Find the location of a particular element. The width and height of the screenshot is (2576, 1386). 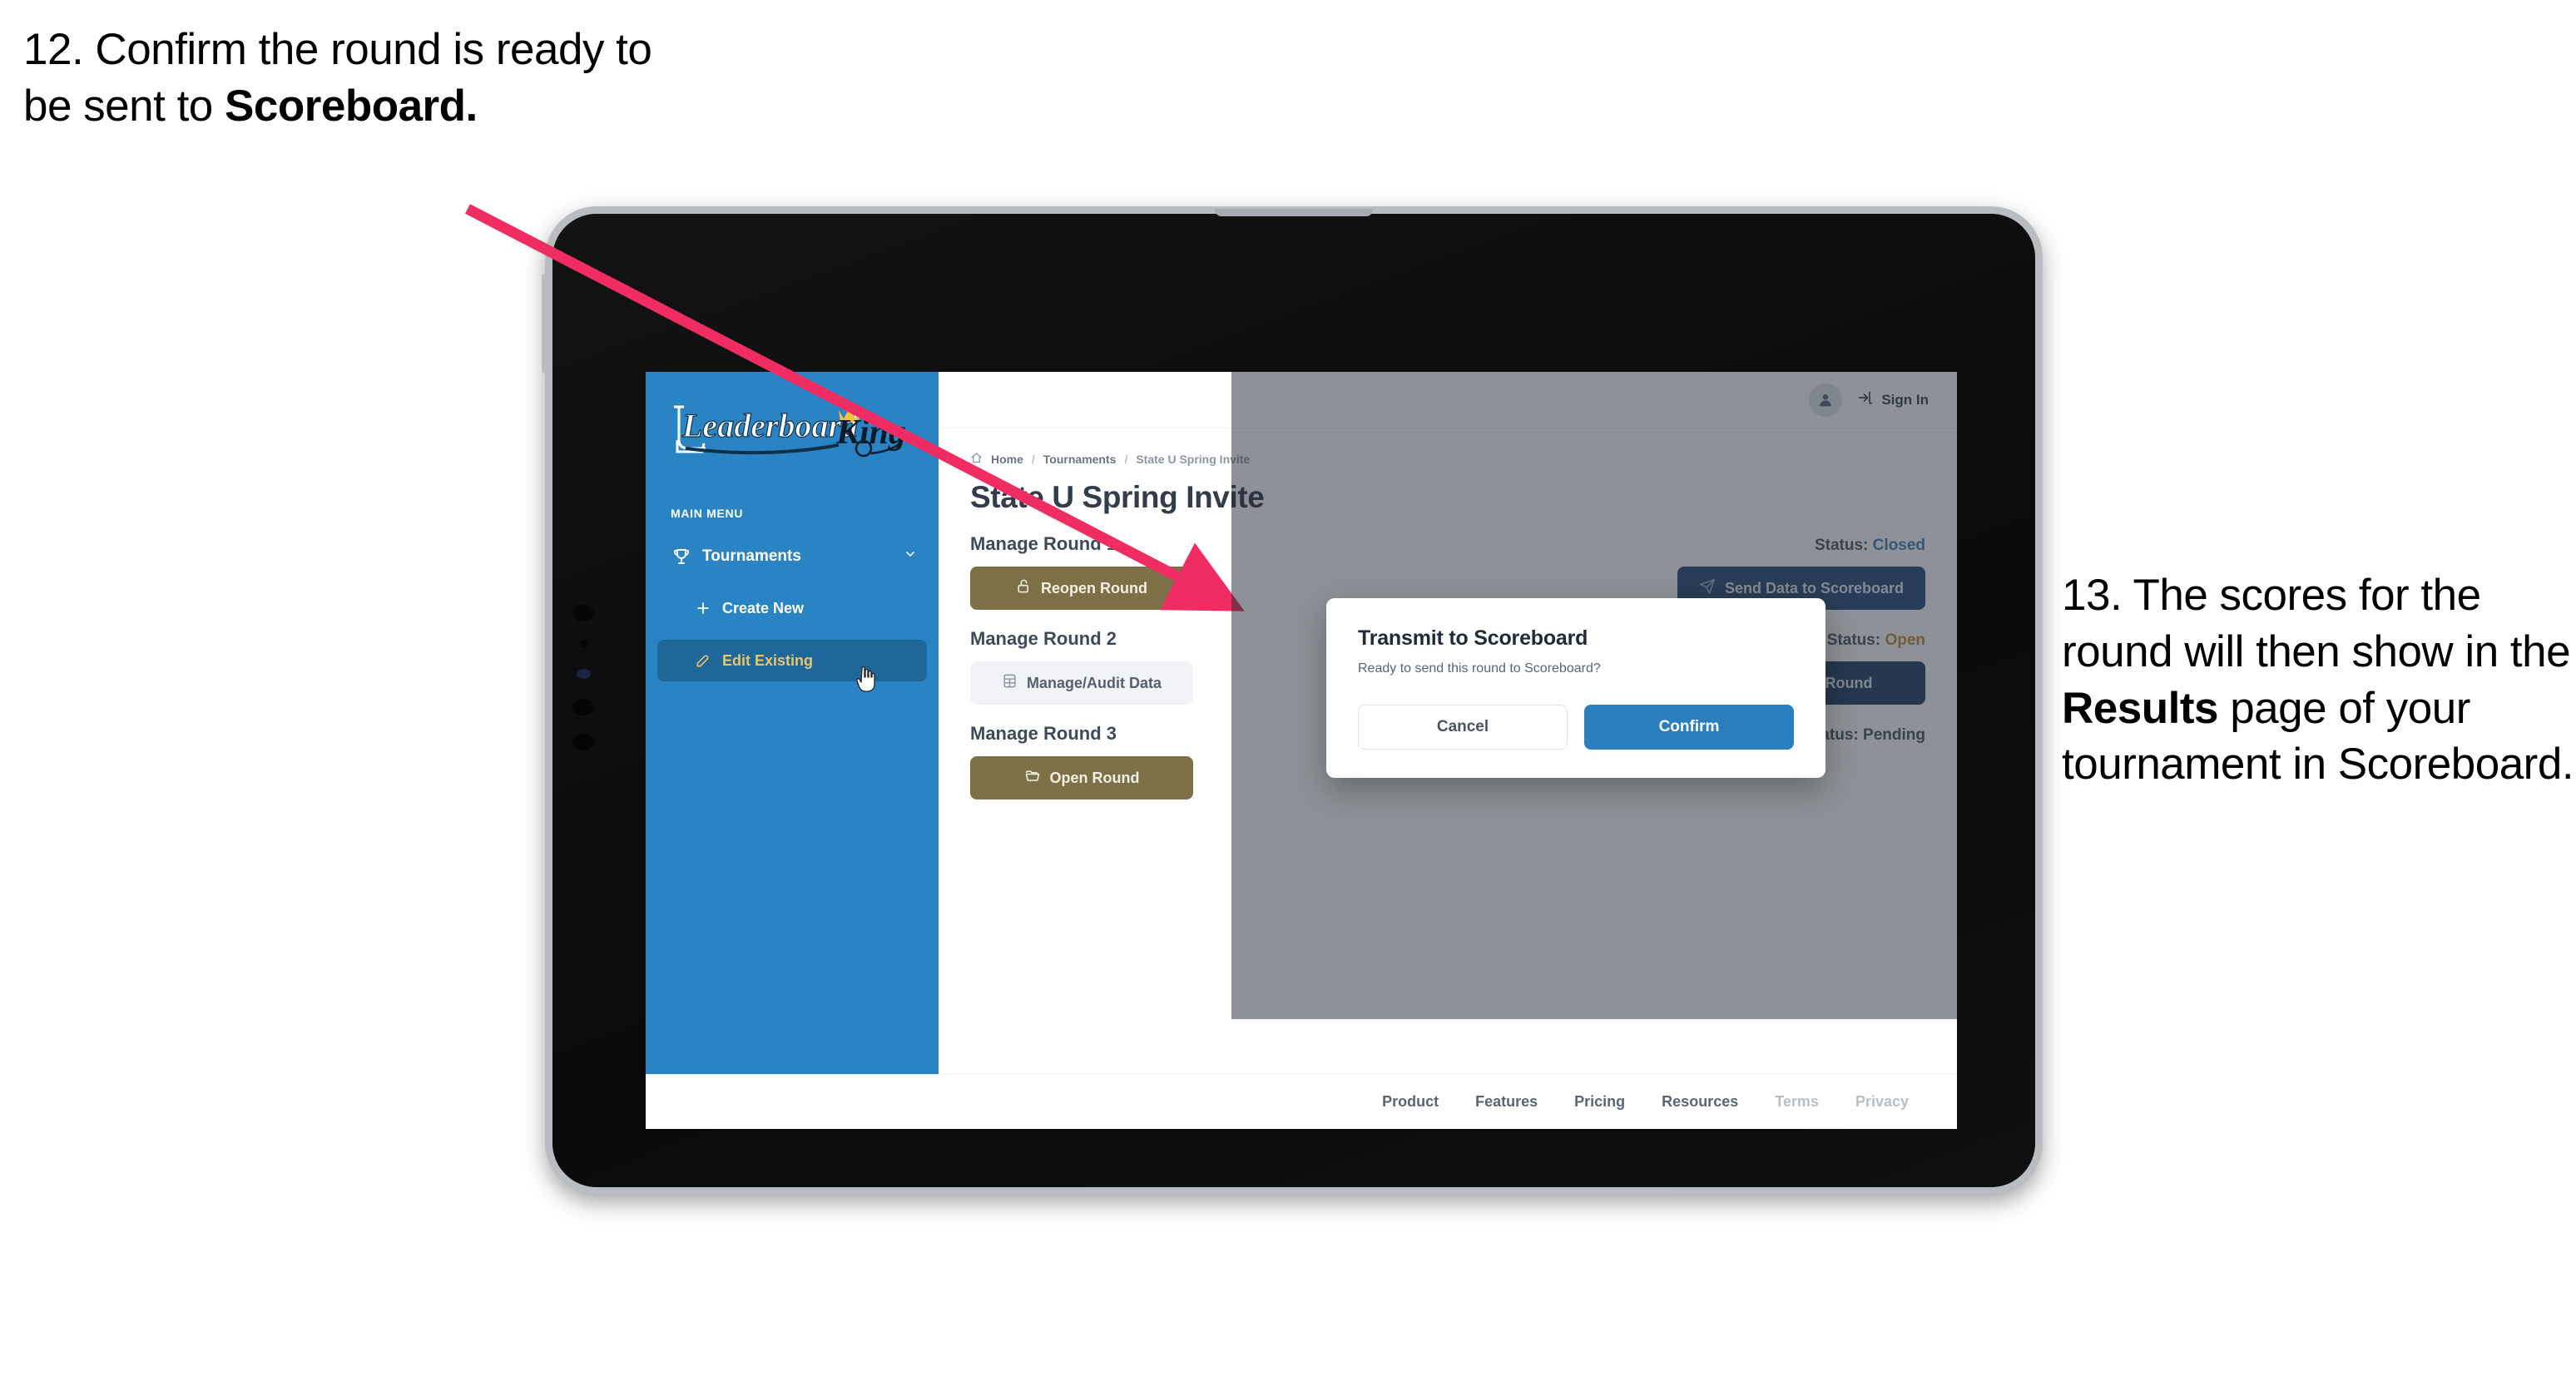

unlock-icon is located at coordinates (1024, 588).